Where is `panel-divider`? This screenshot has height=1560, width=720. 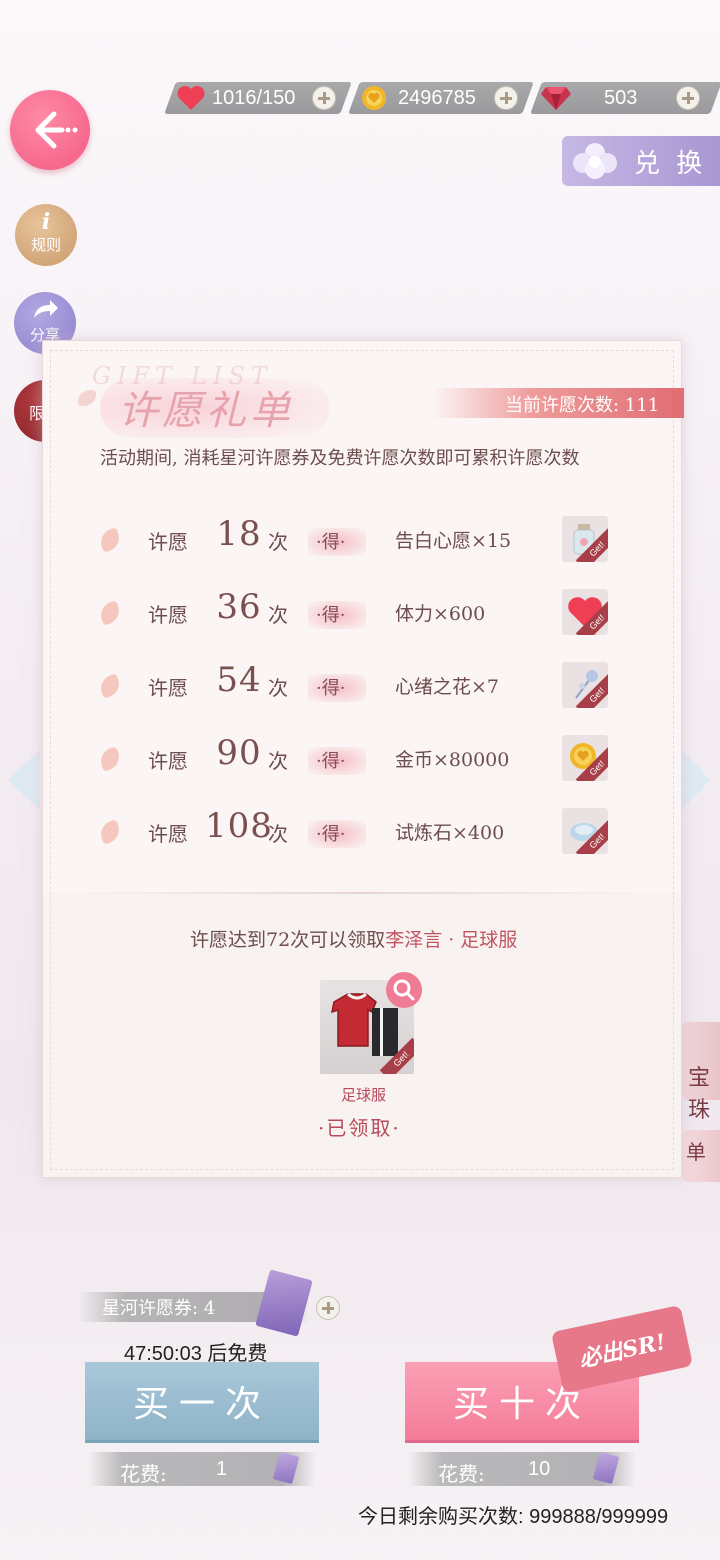 panel-divider is located at coordinates (362, 893).